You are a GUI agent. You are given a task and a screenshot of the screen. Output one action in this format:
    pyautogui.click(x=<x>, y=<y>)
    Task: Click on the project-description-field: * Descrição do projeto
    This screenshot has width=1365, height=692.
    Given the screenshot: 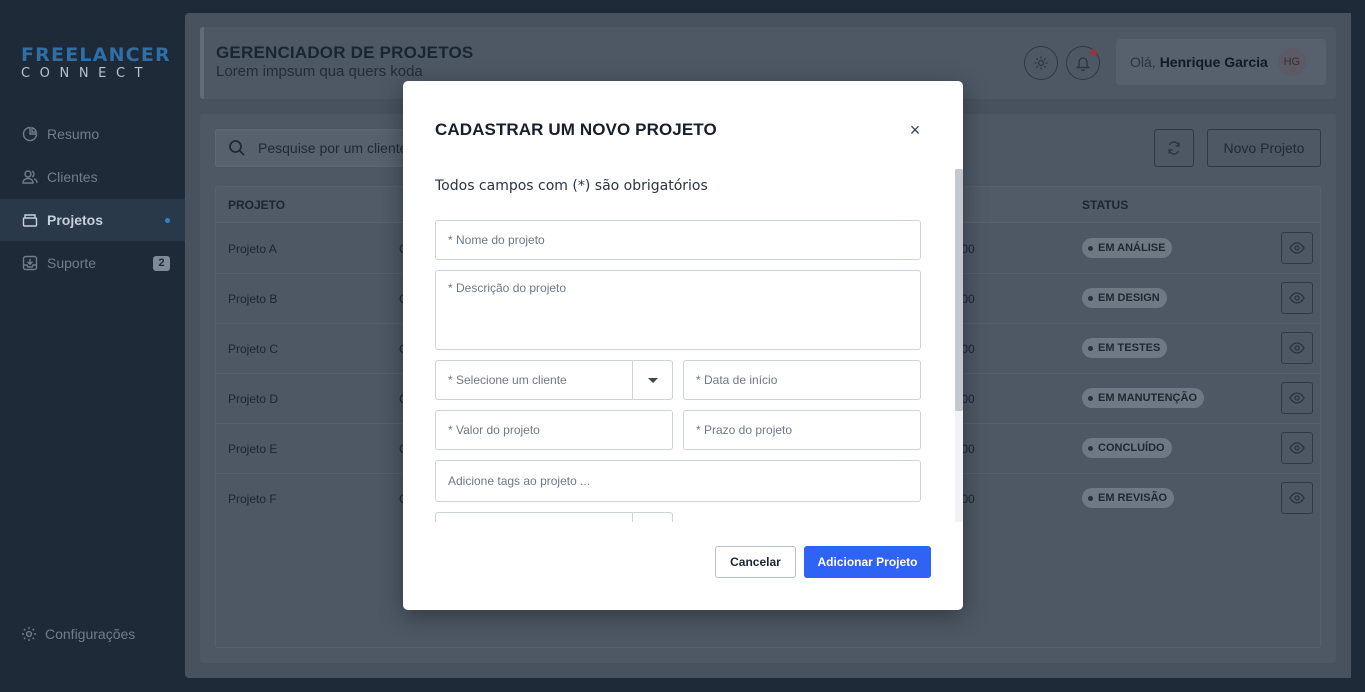 What is the action you would take?
    pyautogui.click(x=678, y=310)
    